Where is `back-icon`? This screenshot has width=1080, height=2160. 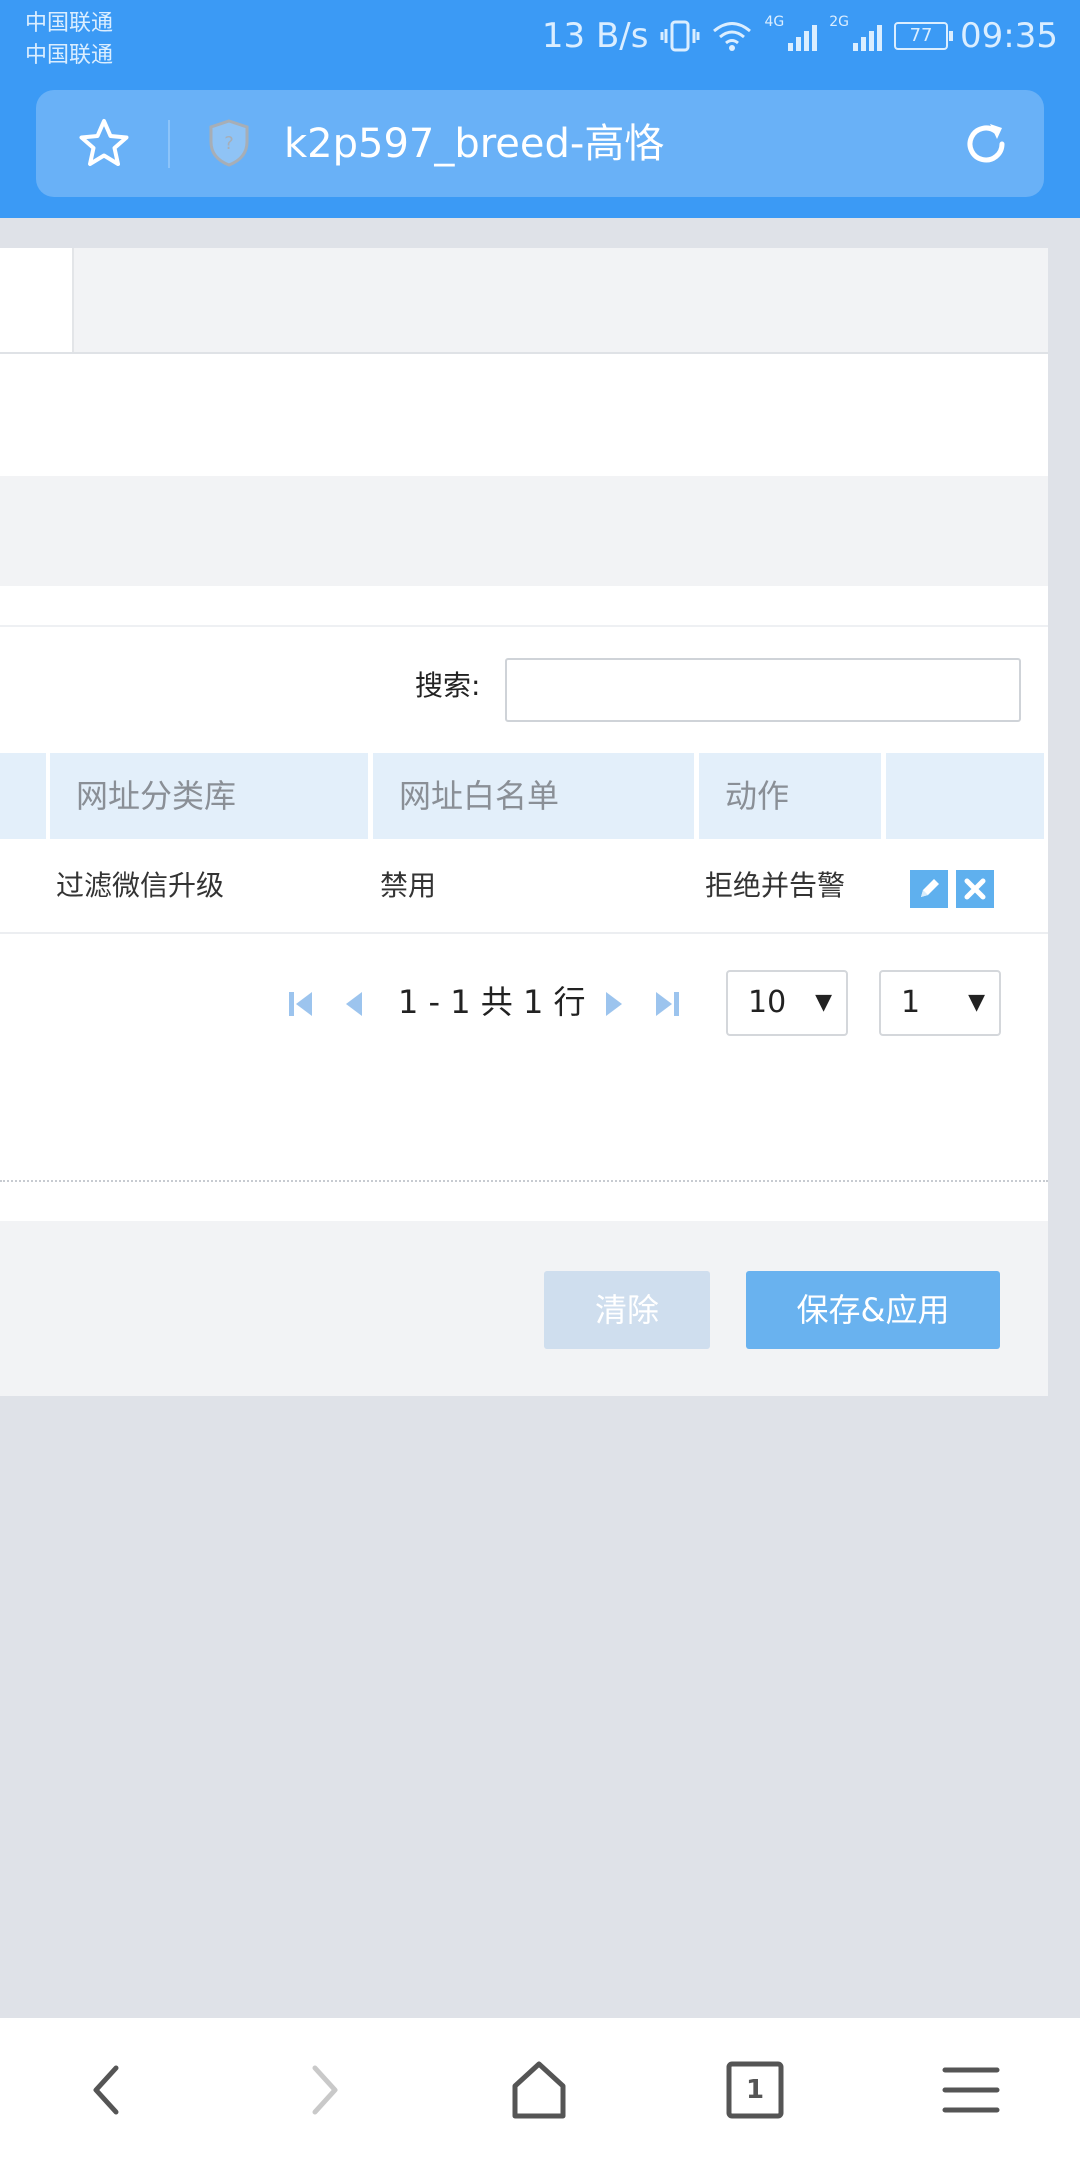
back-icon is located at coordinates (108, 2090).